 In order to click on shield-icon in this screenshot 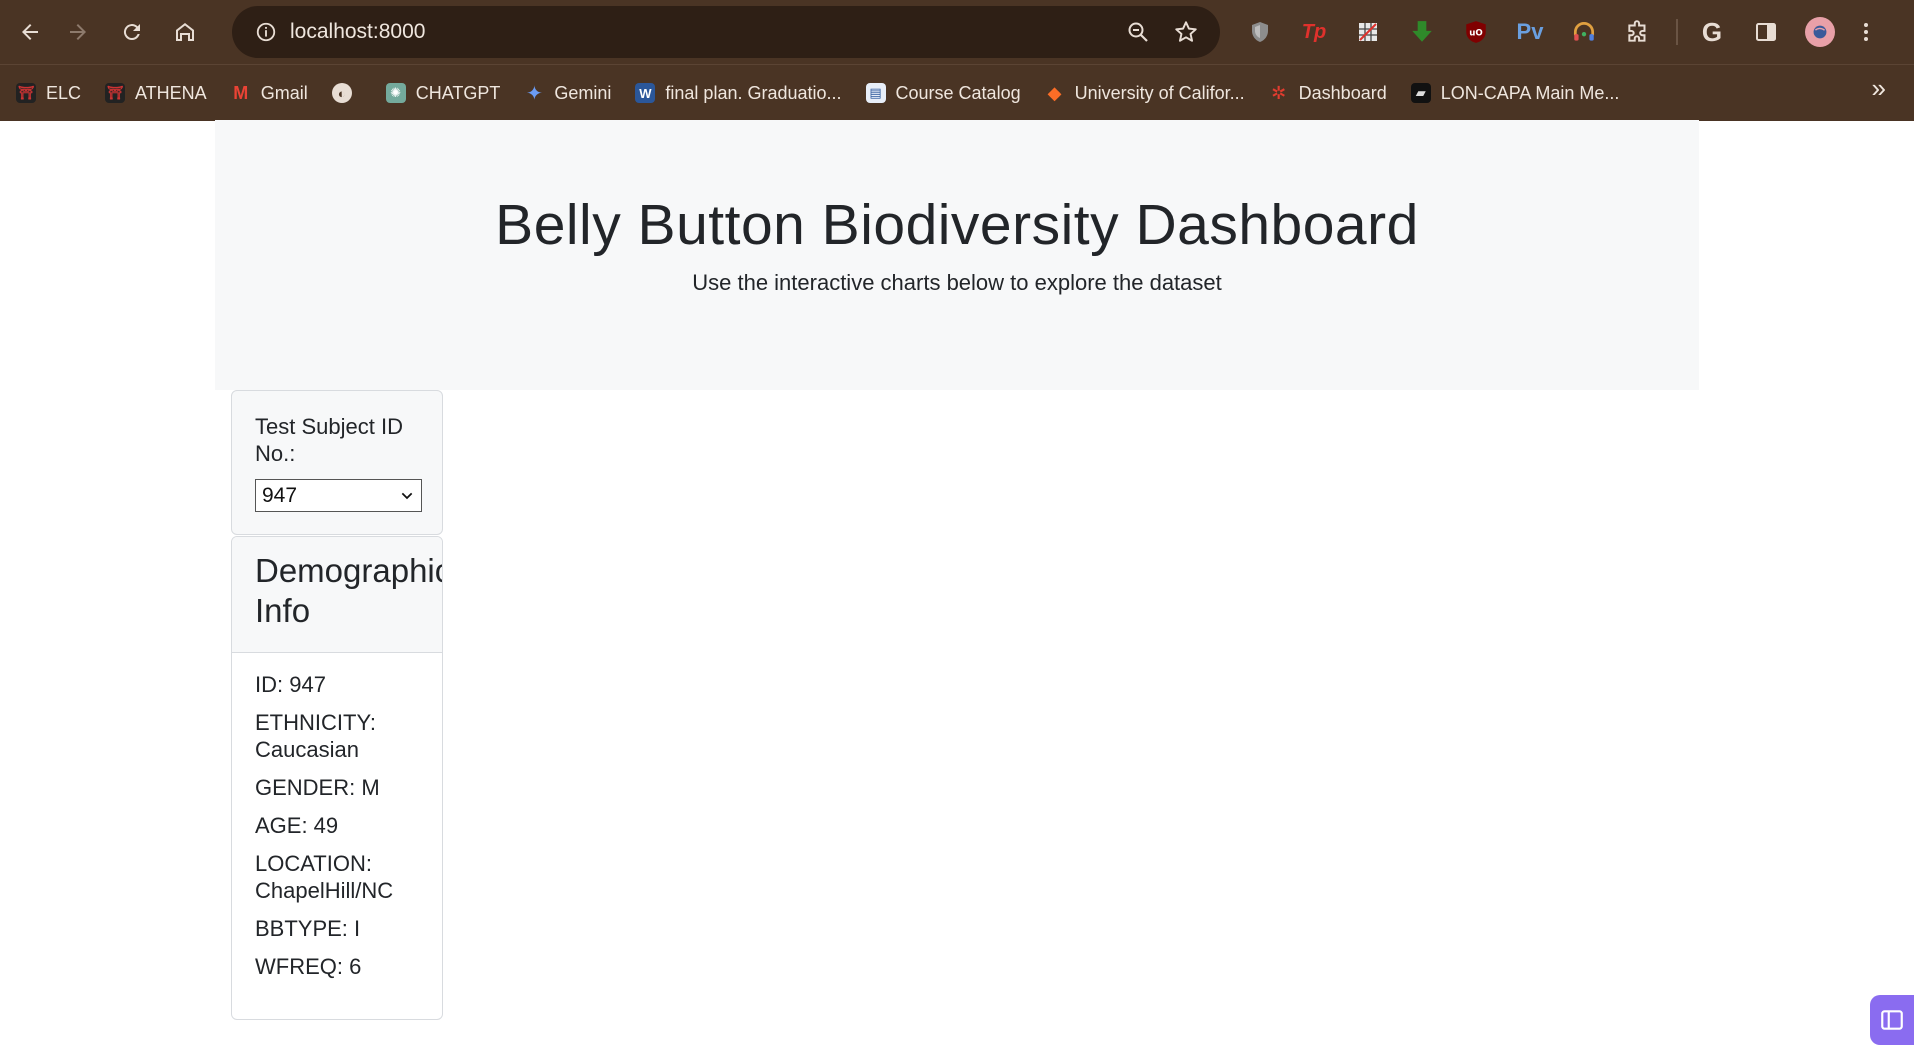, I will do `click(1260, 32)`.